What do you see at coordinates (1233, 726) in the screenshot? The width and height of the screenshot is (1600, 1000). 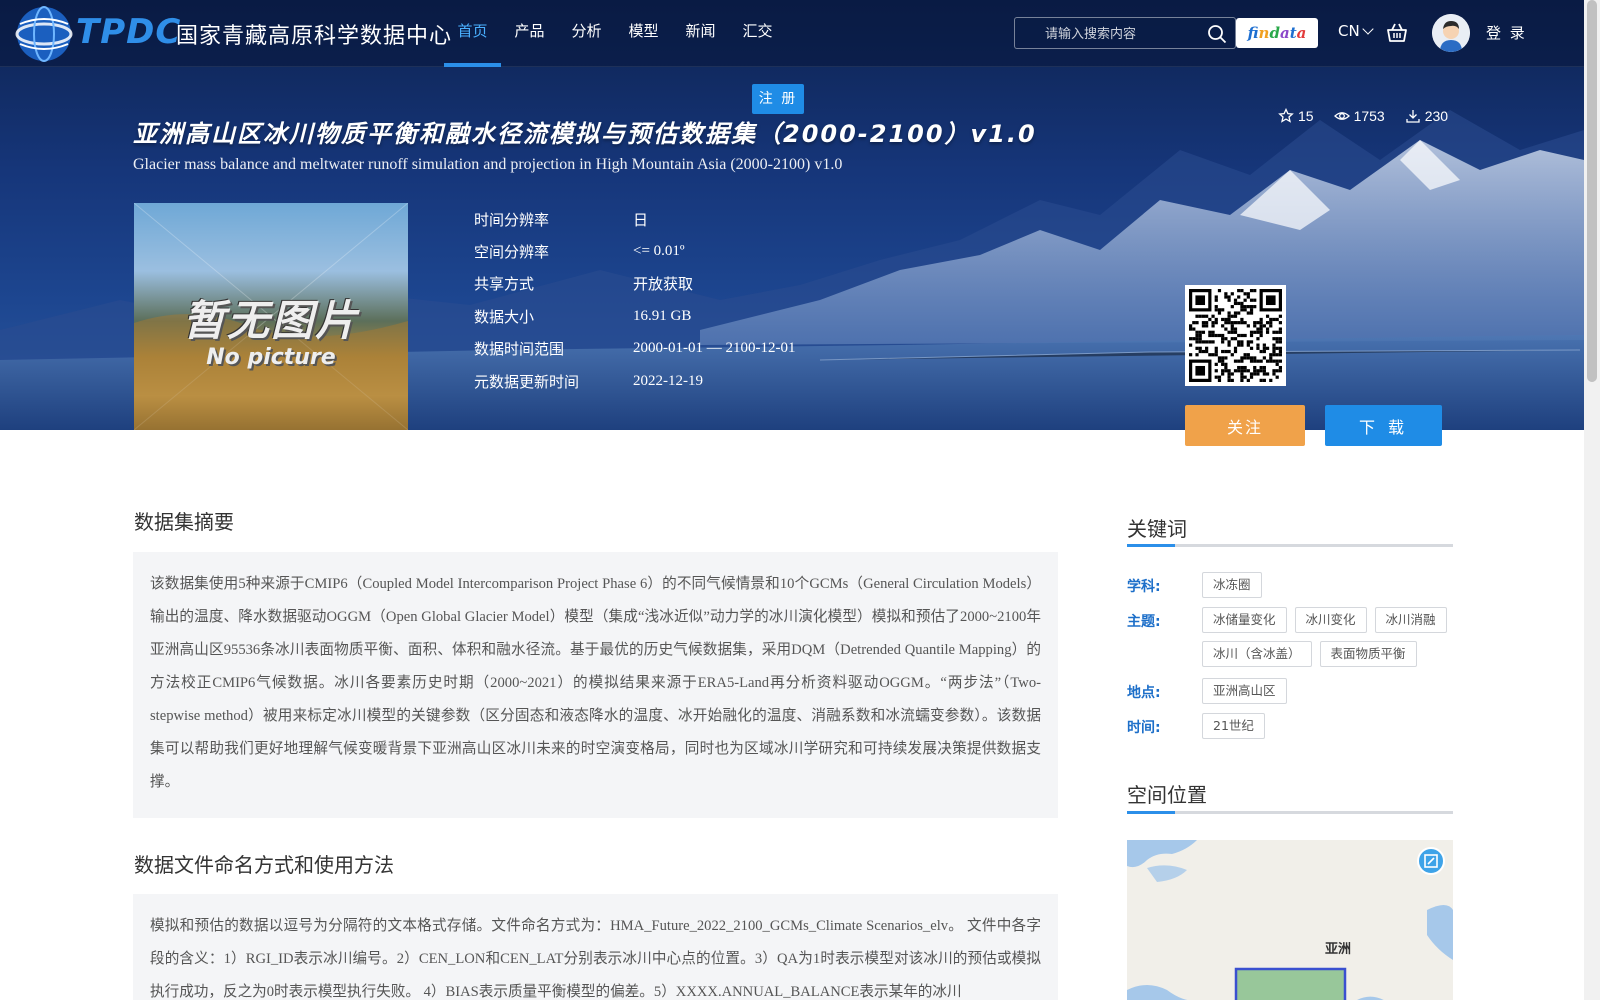 I see `keyword-tag: 21世纪` at bounding box center [1233, 726].